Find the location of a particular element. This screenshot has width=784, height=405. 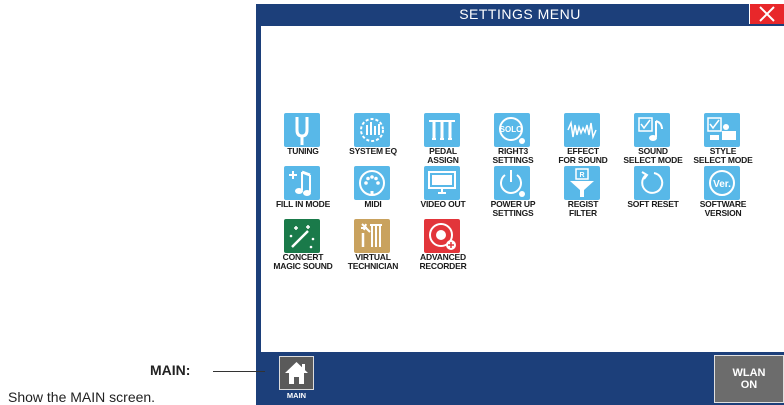

midi-icon is located at coordinates (372, 183).